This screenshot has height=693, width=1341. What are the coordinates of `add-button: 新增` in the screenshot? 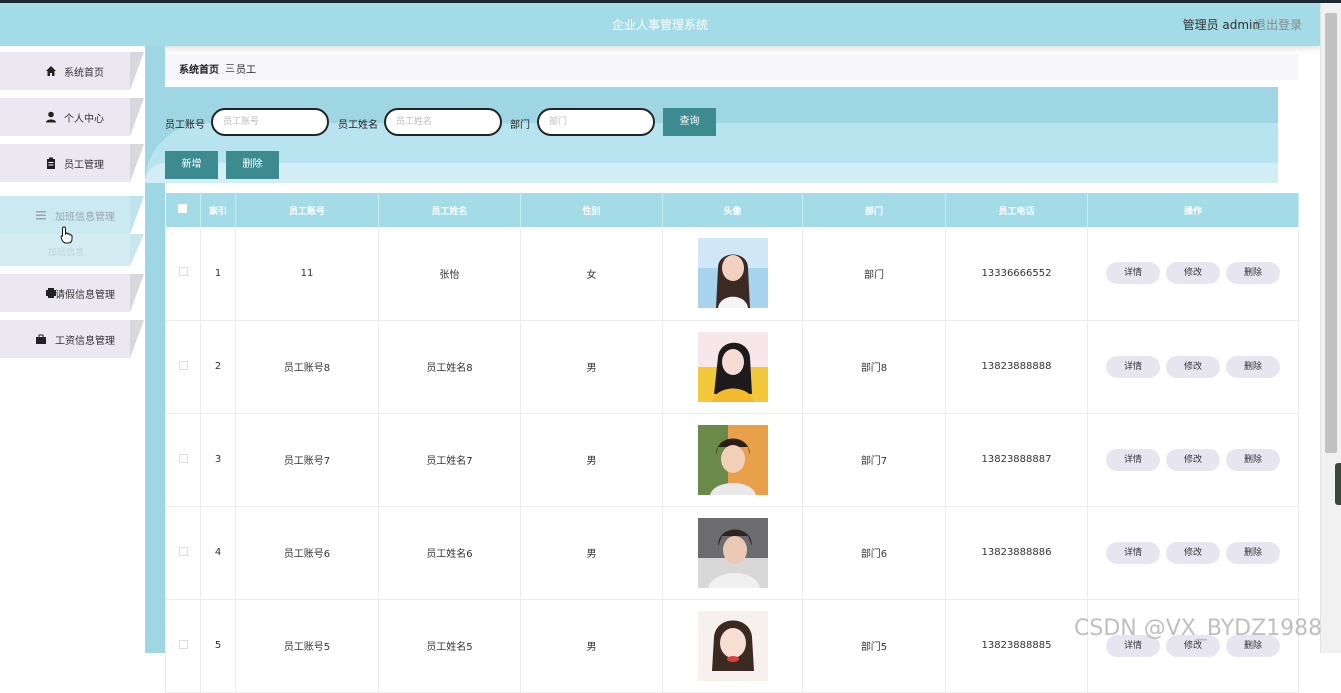 It's located at (191, 165).